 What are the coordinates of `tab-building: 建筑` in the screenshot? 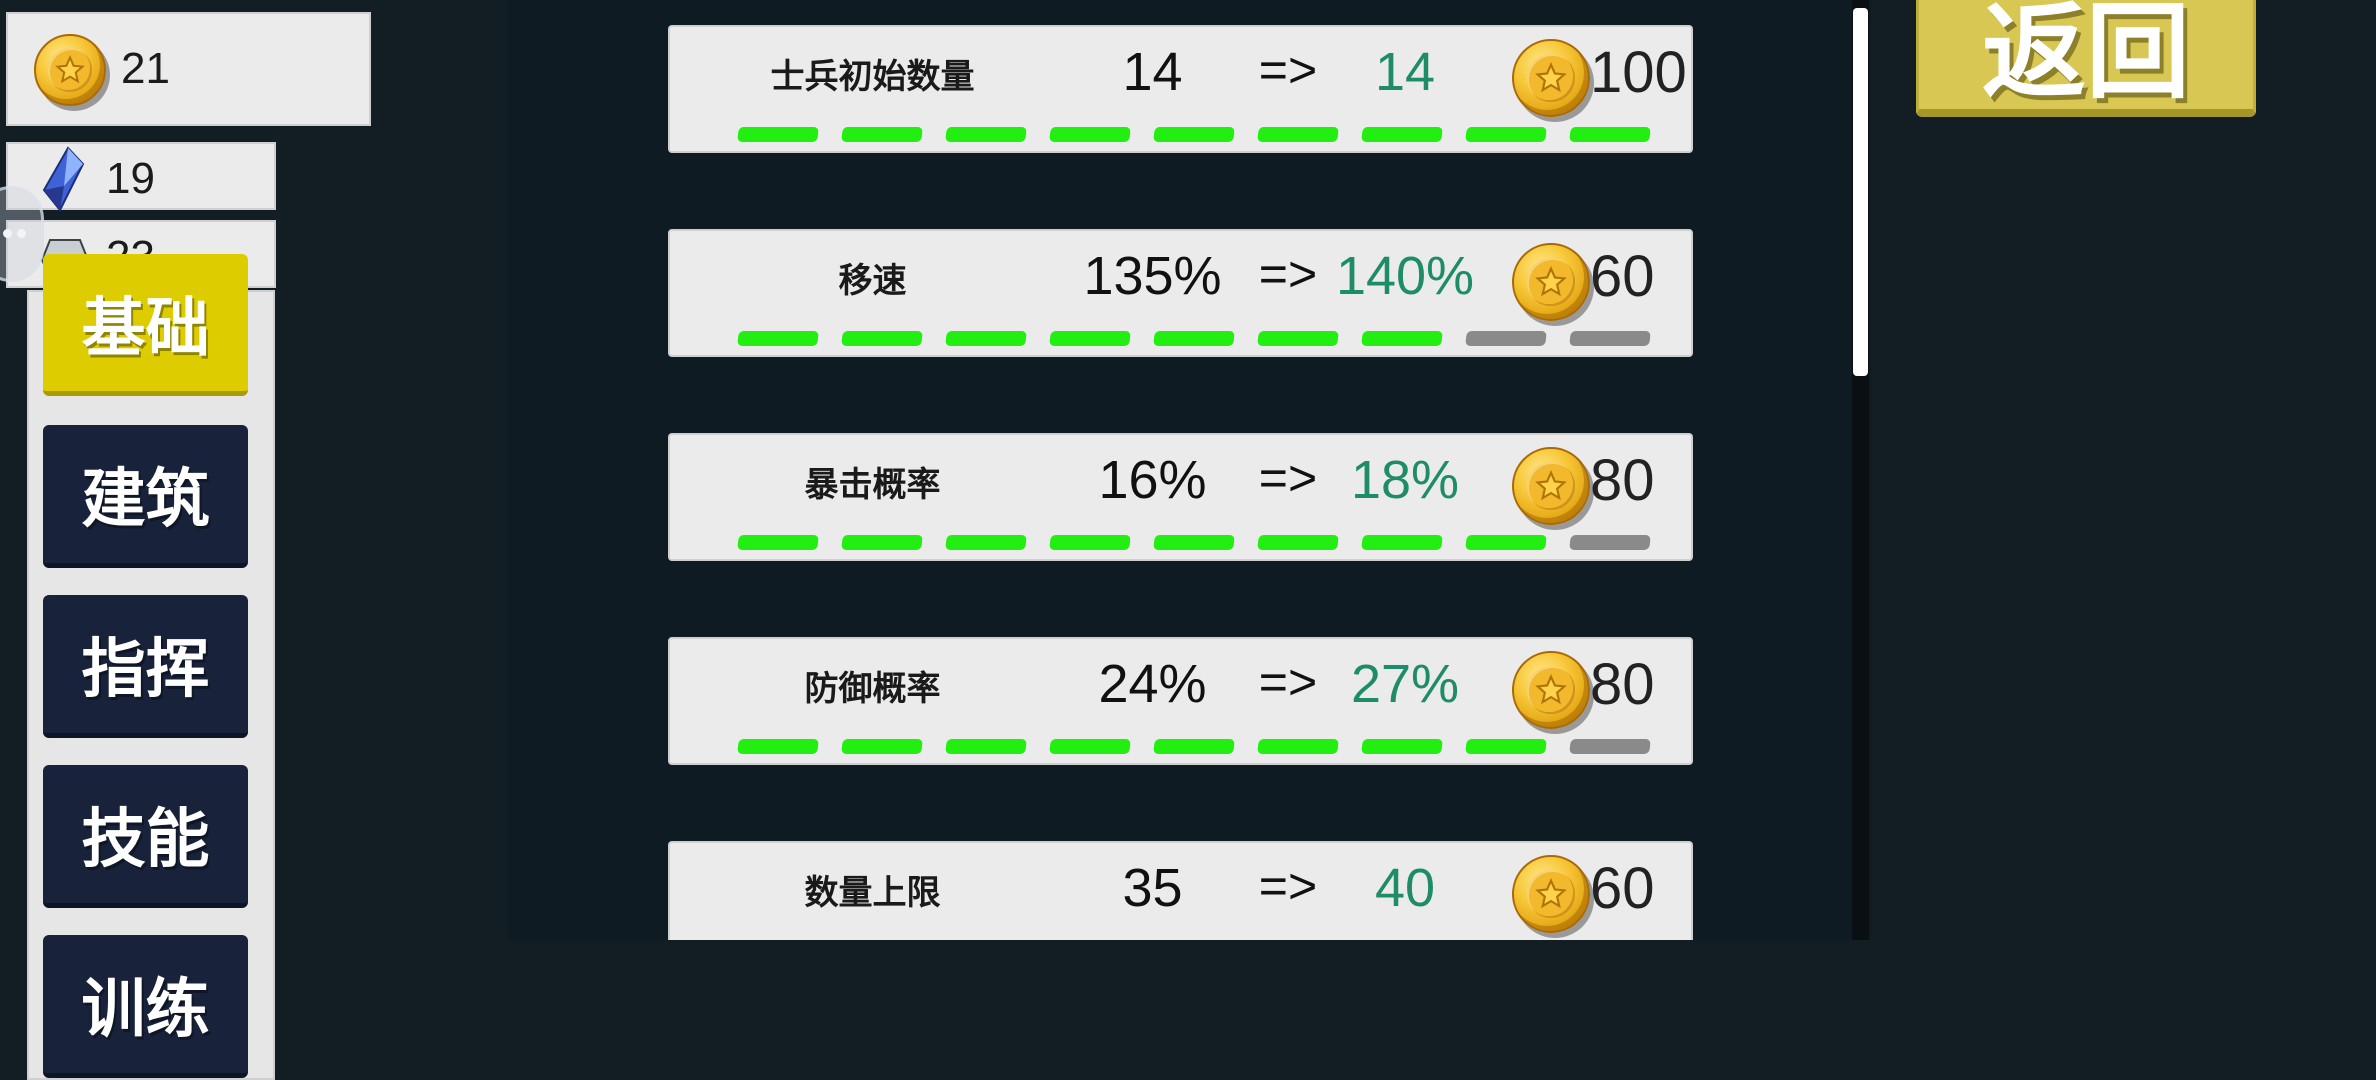 It's located at (145, 496).